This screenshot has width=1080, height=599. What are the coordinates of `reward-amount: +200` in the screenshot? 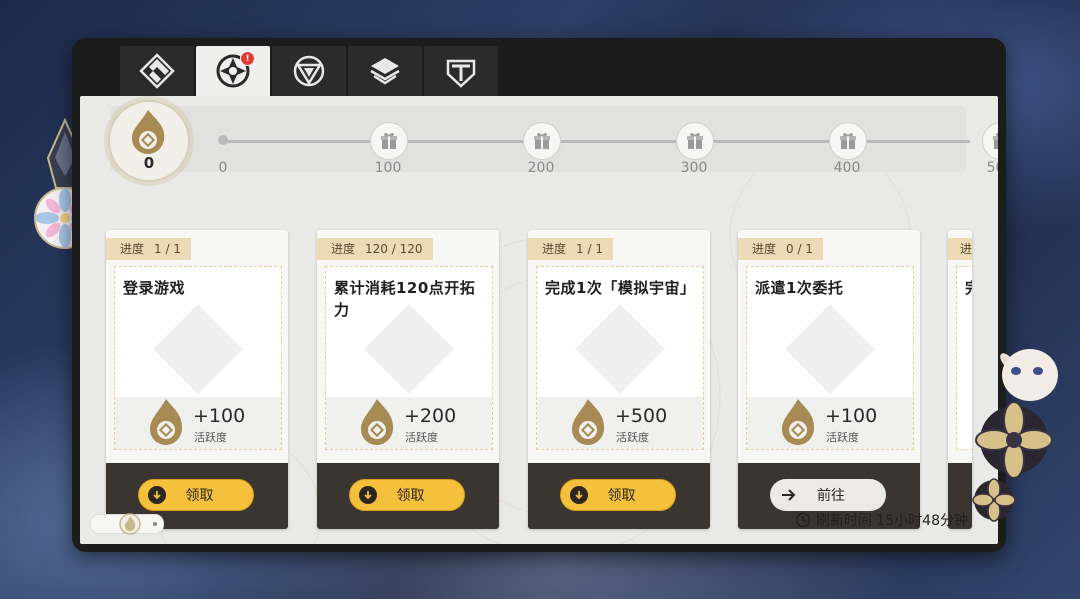 It's located at (430, 416).